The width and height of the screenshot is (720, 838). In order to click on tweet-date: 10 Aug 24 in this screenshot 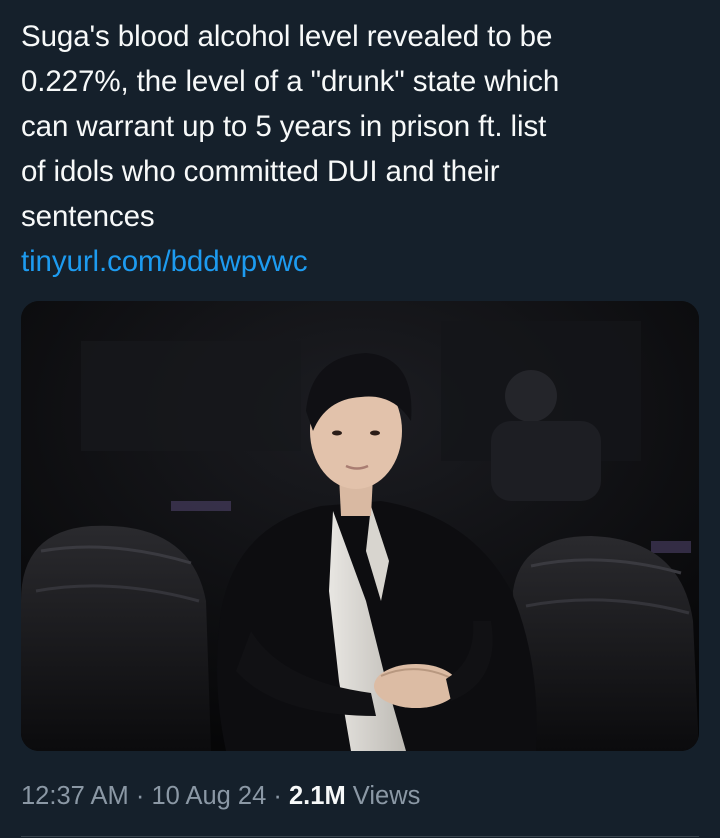, I will do `click(208, 796)`.